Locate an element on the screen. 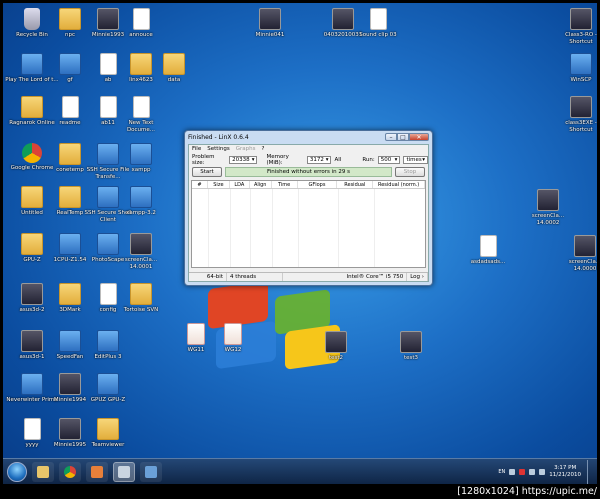 The image size is (600, 499). run-combo: 500 ▾ is located at coordinates (389, 159).